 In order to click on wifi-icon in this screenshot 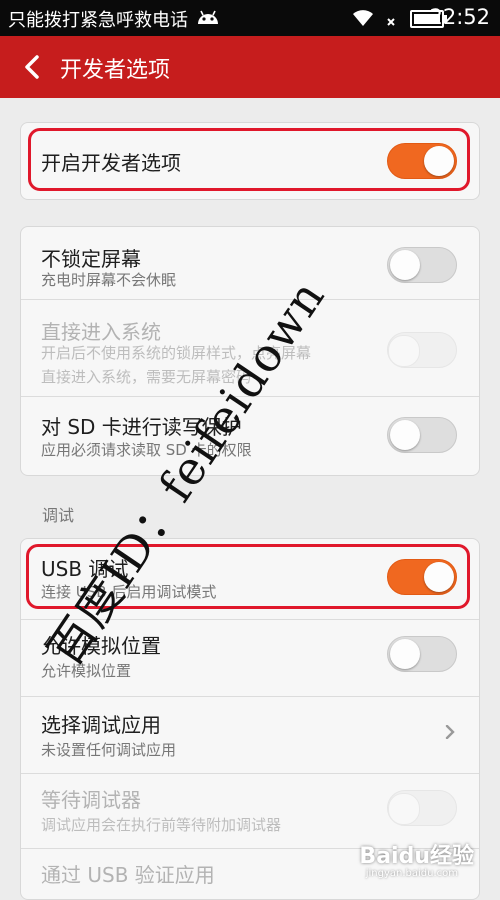, I will do `click(363, 18)`.